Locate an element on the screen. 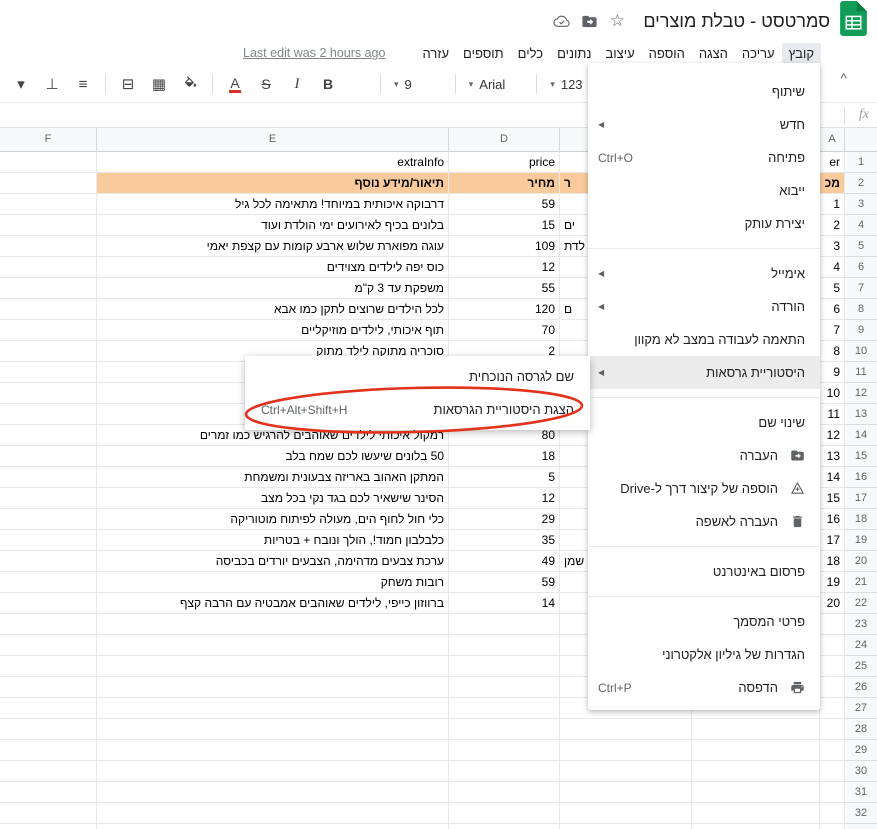  cell-D9: 70 is located at coordinates (504, 330).